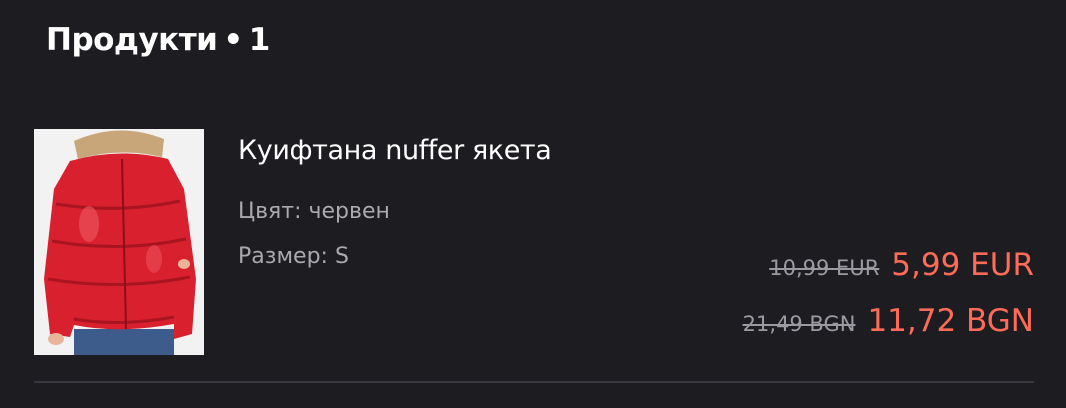 This screenshot has height=408, width=1066. I want to click on old-price-eur: 10,99 EUR, so click(824, 268).